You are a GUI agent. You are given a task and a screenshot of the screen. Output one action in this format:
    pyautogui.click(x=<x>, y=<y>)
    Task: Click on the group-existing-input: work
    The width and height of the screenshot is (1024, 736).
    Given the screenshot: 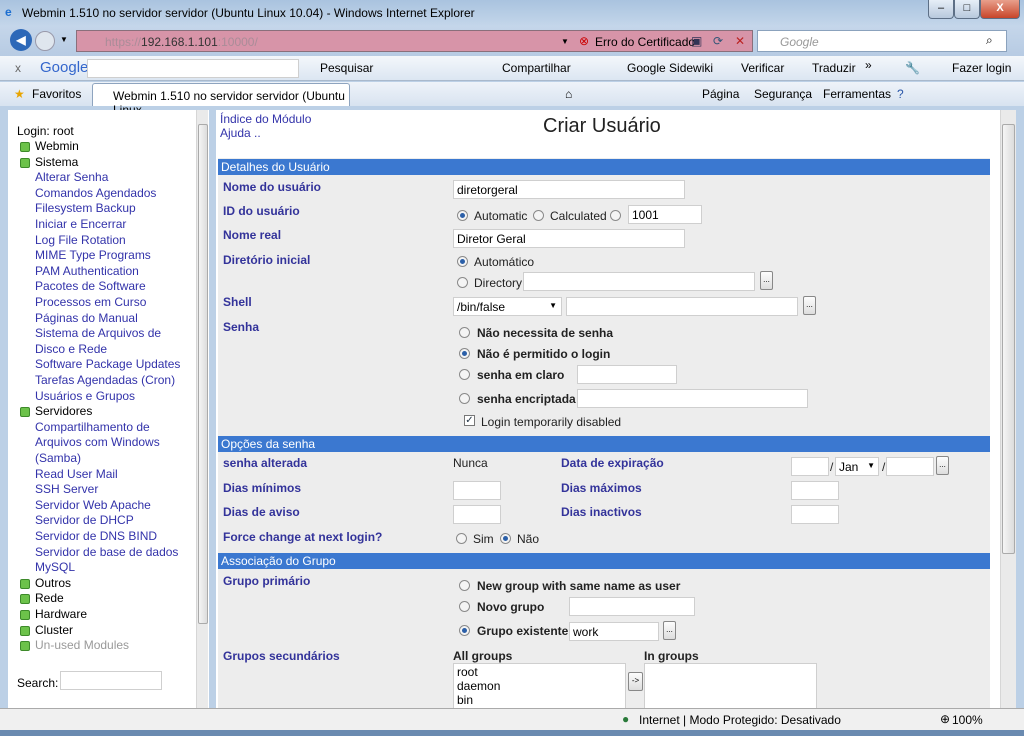 What is the action you would take?
    pyautogui.click(x=614, y=631)
    